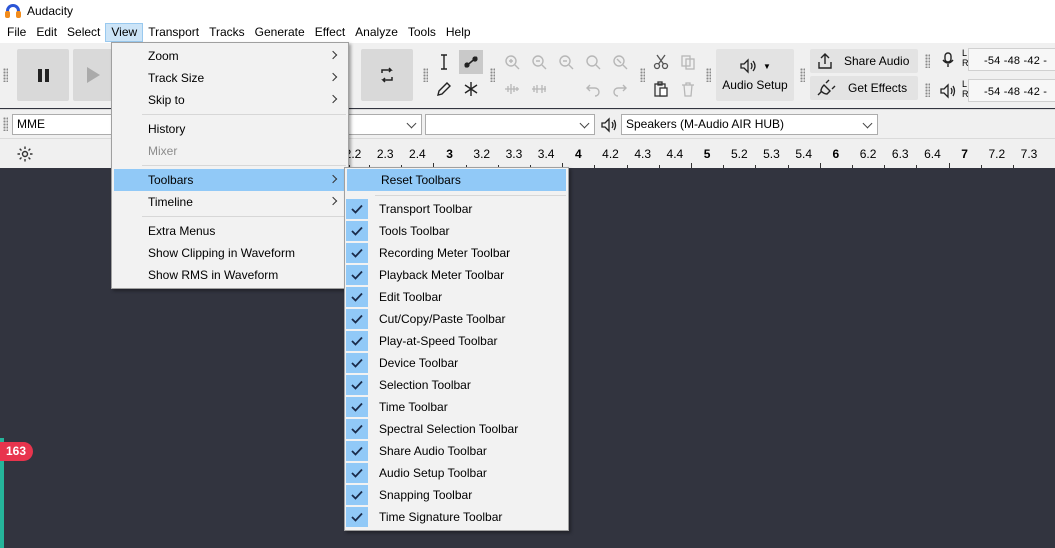 Image resolution: width=1055 pixels, height=548 pixels. I want to click on audio-host-value: MME, so click(31, 124).